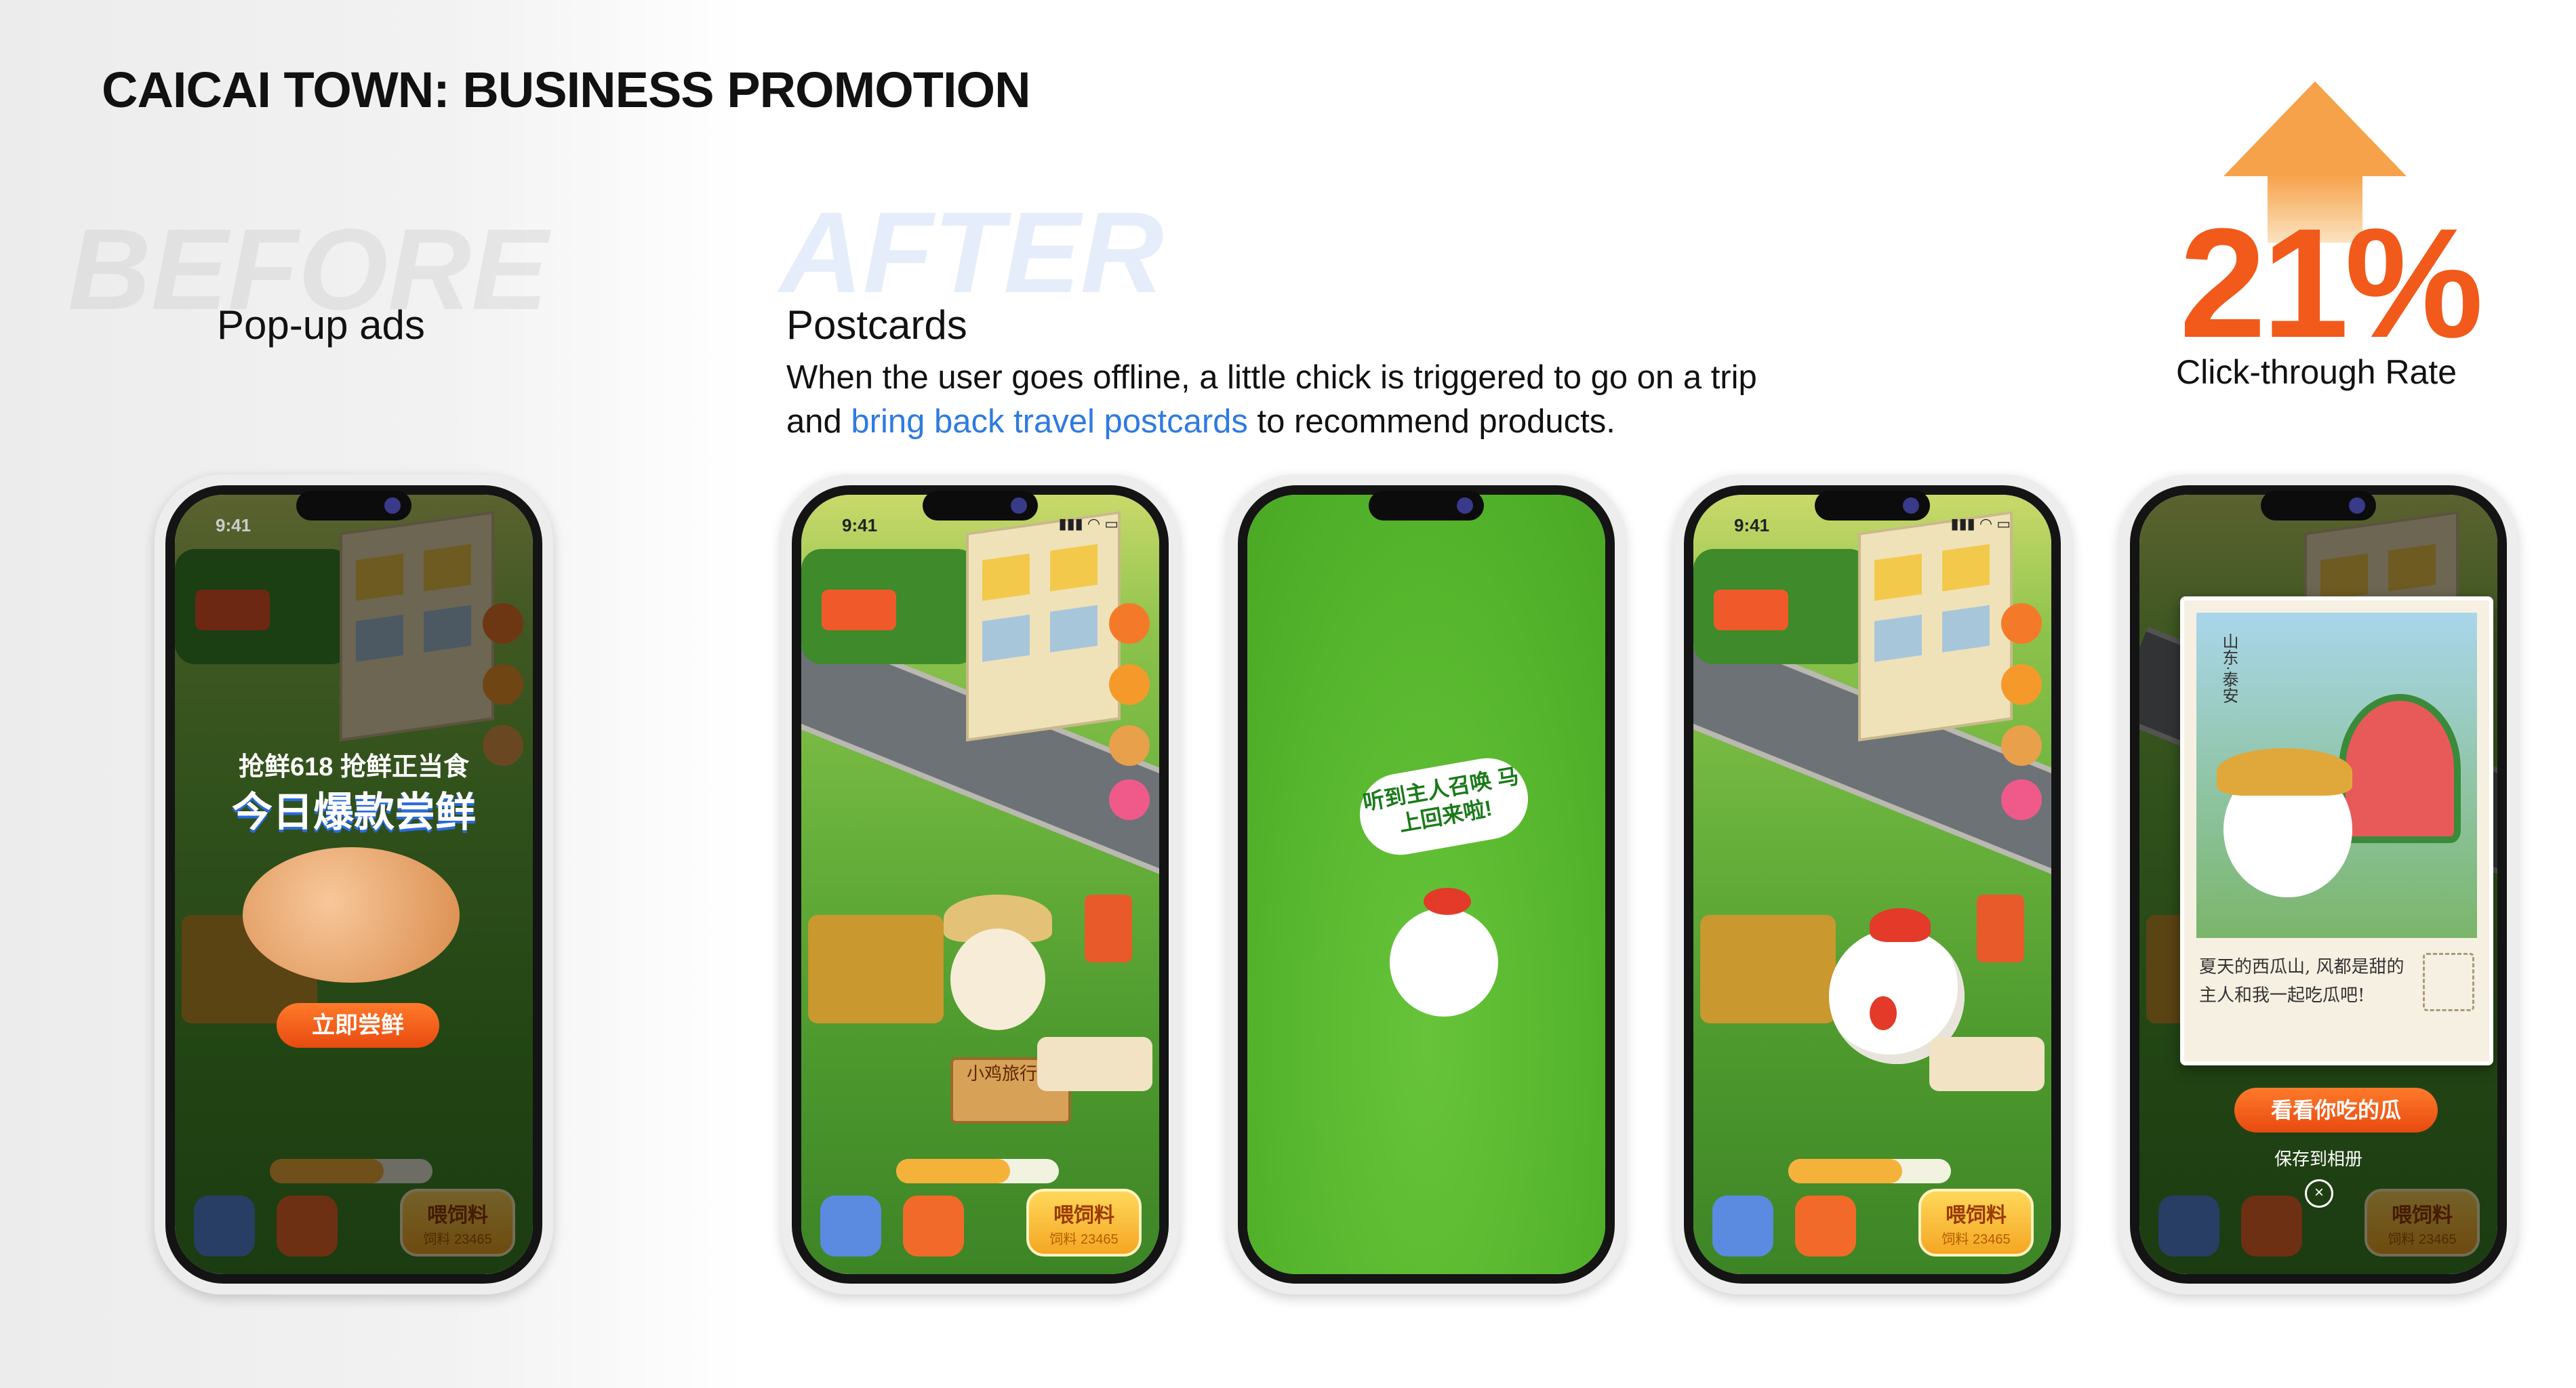 The width and height of the screenshot is (2576, 1388). Describe the element at coordinates (876, 969) in the screenshot. I see `wheat-field` at that location.